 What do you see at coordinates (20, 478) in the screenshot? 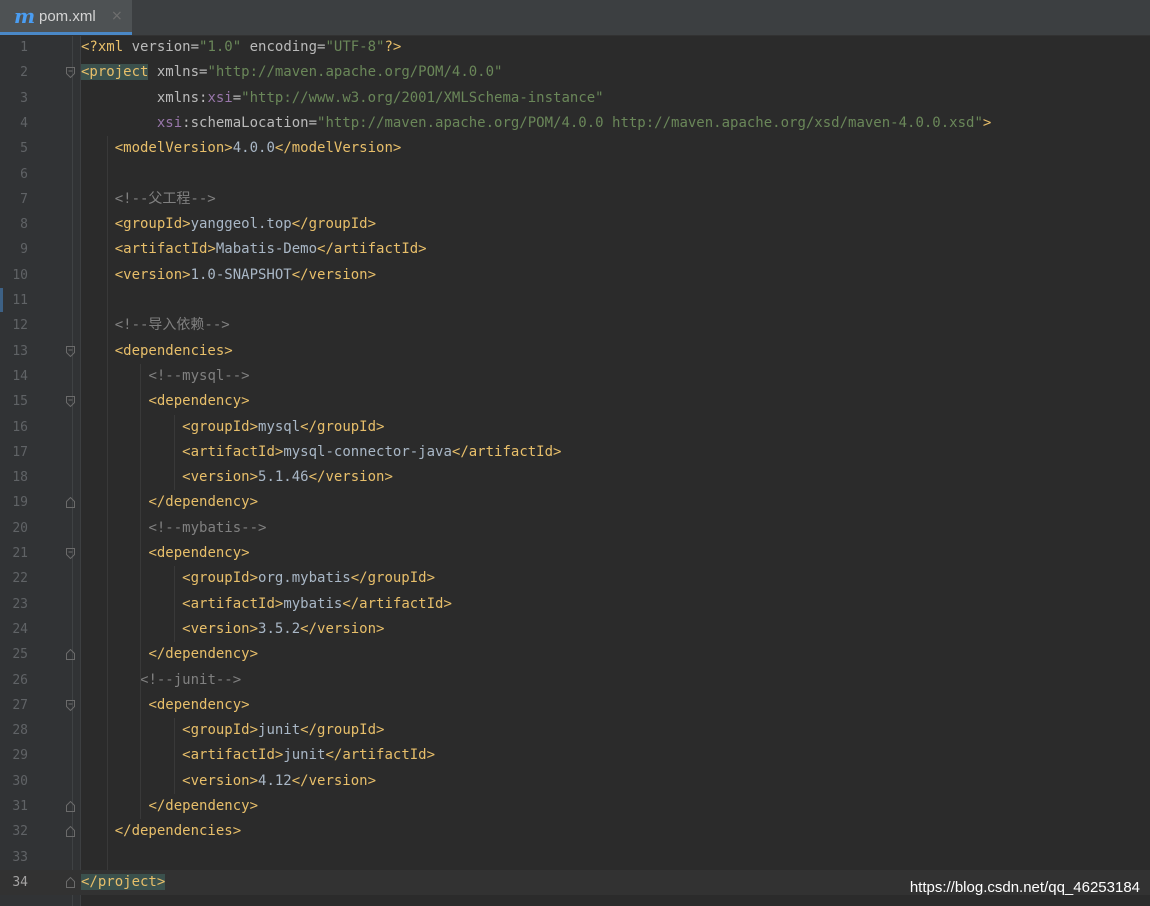
I see `line-number: 18` at bounding box center [20, 478].